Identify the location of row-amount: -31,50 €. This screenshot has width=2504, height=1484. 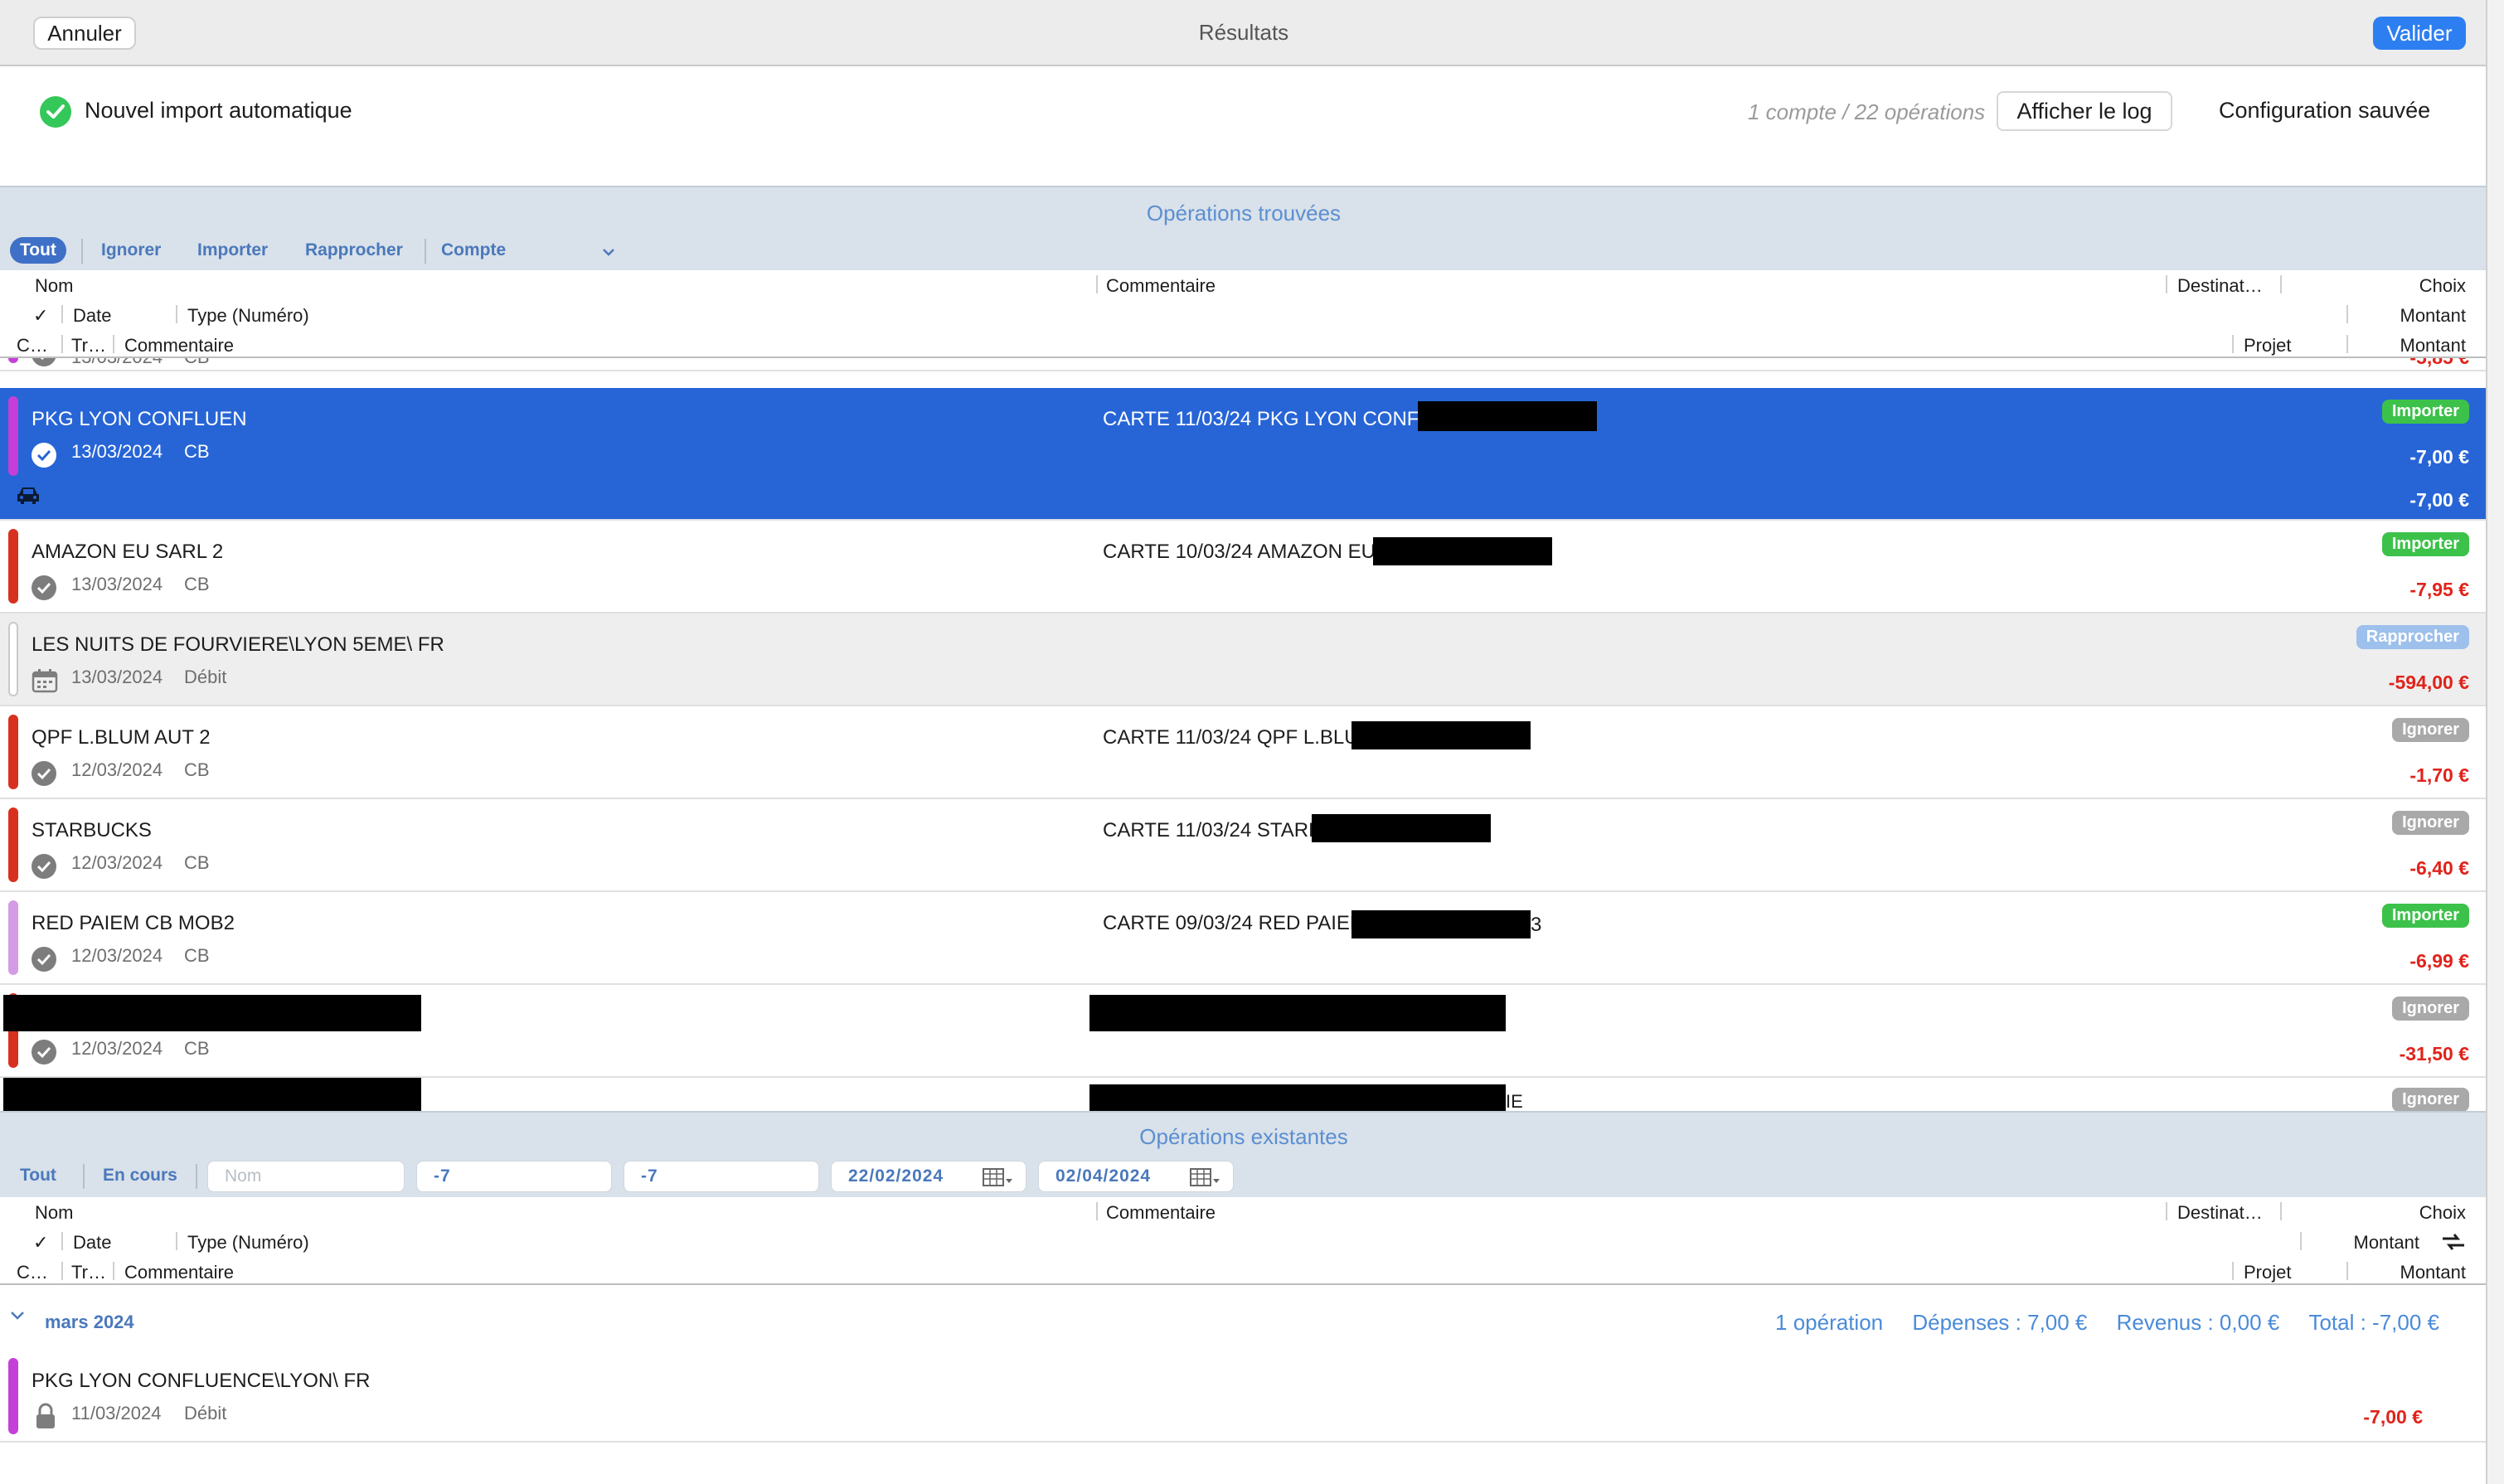
(2434, 1054).